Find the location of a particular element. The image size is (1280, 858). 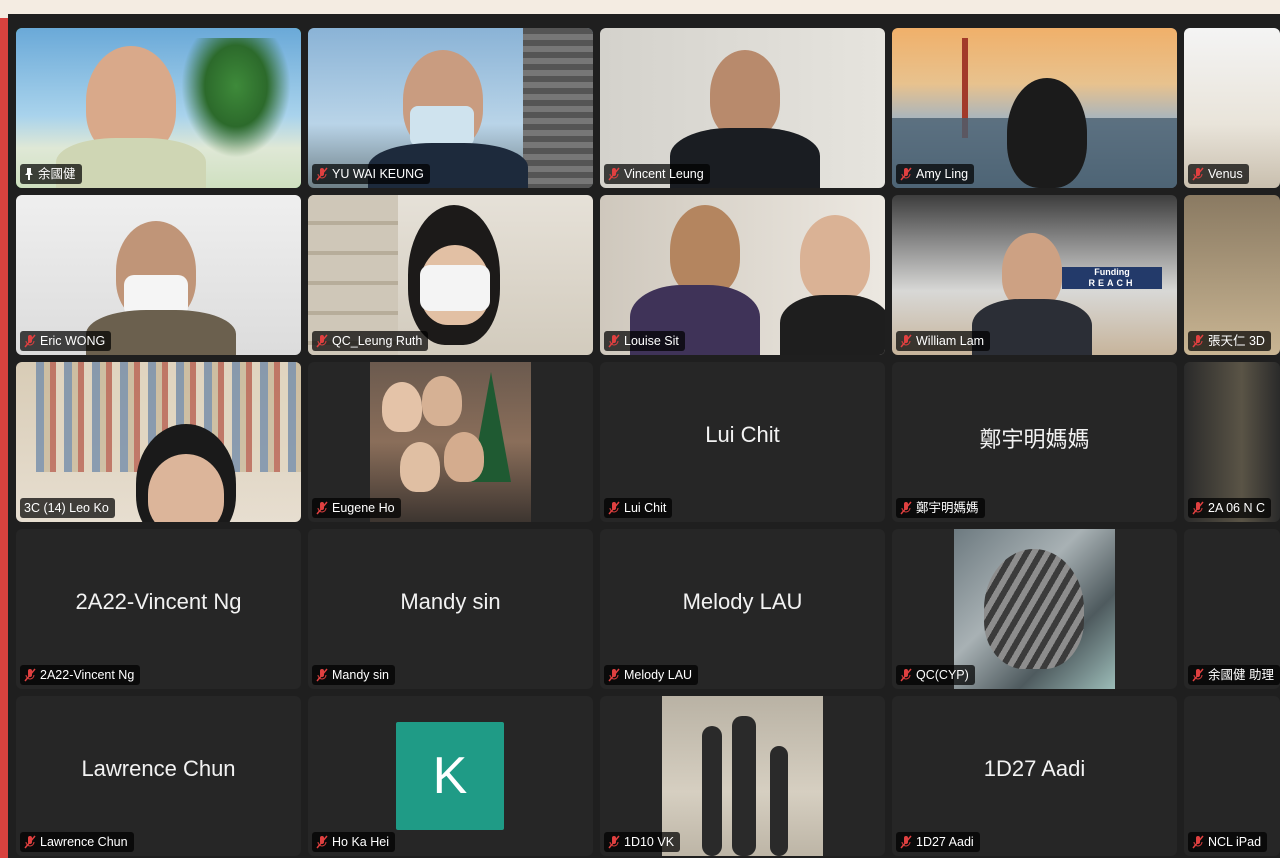

participant-name-tag: Amy Ling is located at coordinates (935, 174).